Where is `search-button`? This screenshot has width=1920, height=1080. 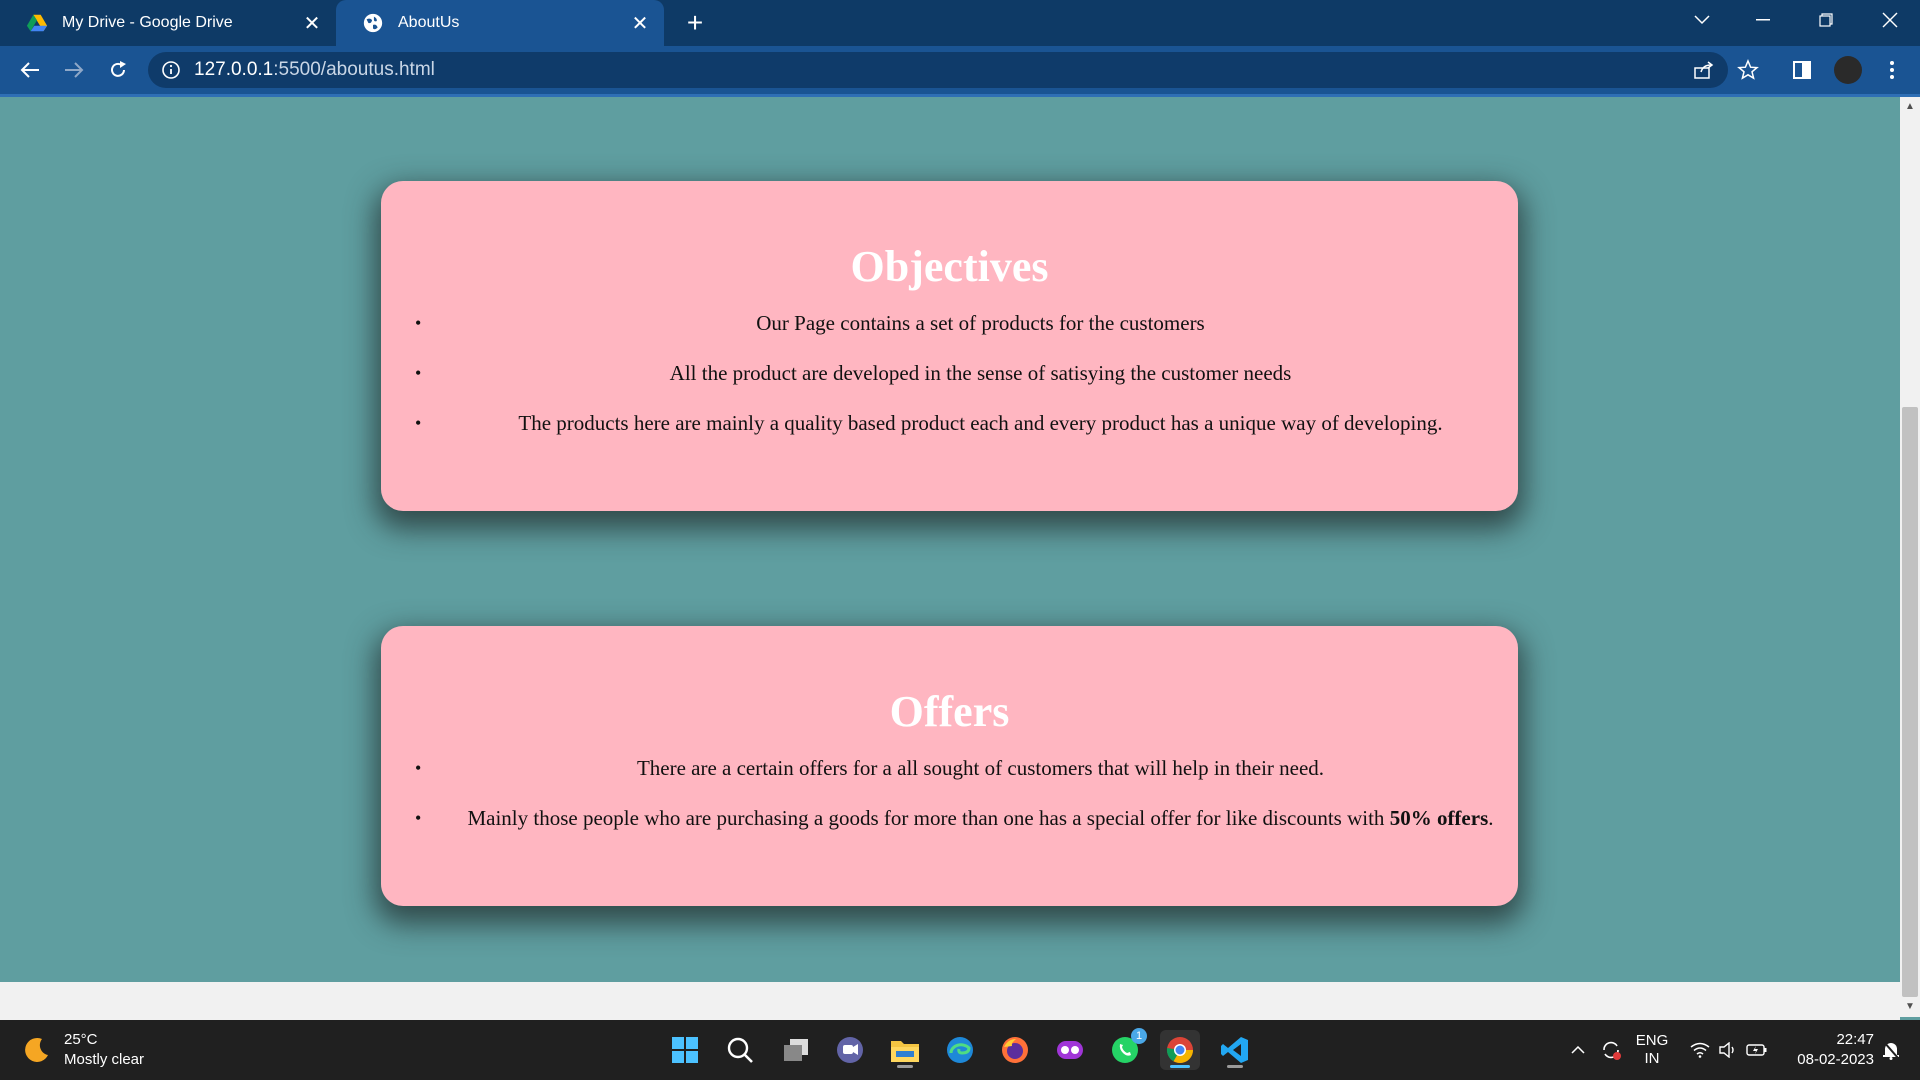
search-button is located at coordinates (740, 1050).